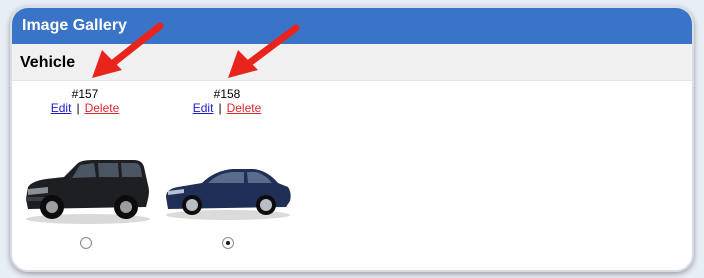 The width and height of the screenshot is (704, 278). I want to click on gallery-item: #158 Edit | Delete, so click(227, 101).